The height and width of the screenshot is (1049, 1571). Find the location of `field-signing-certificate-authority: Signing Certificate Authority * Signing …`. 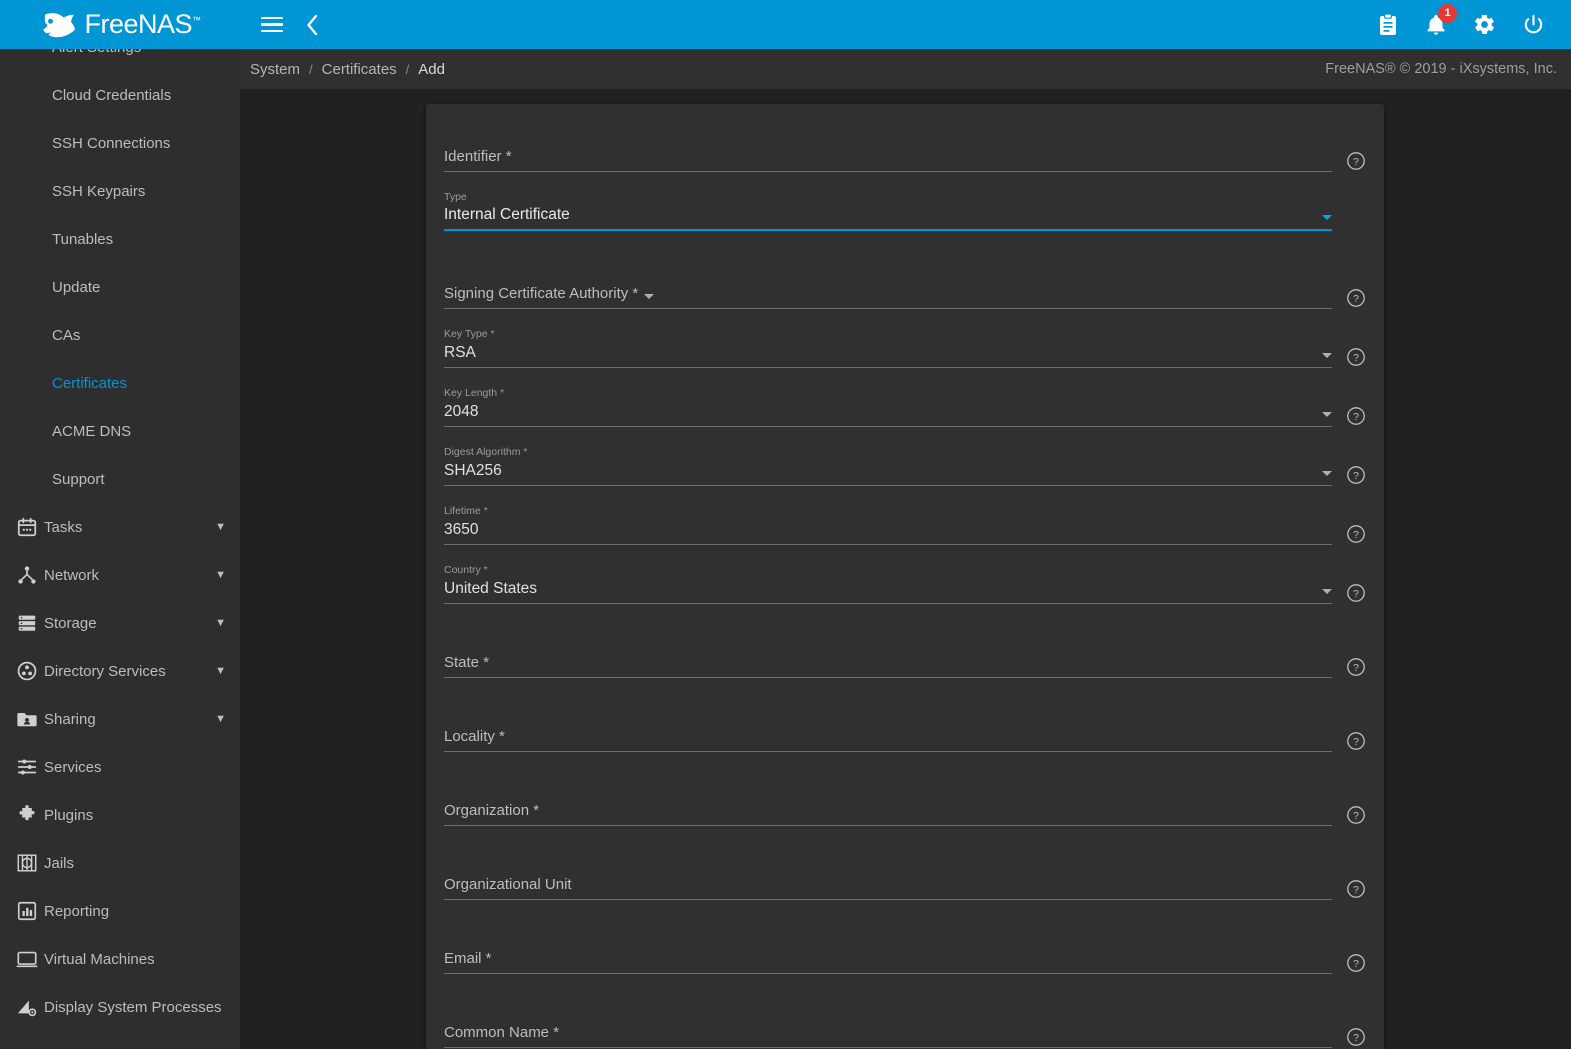

field-signing-certificate-authority: Signing Certificate Authority * Signing … is located at coordinates (905, 283).